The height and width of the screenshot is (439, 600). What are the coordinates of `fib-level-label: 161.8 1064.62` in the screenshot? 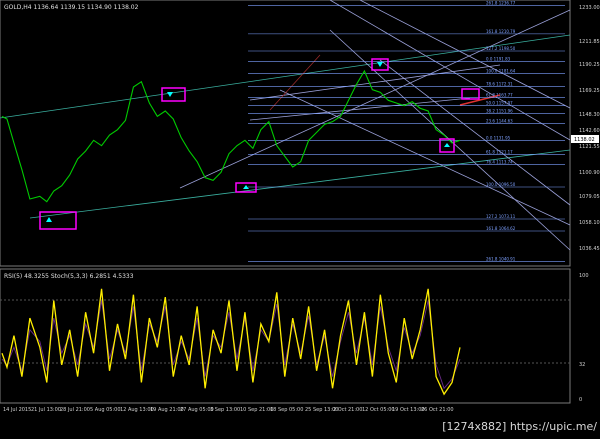 It's located at (501, 228).